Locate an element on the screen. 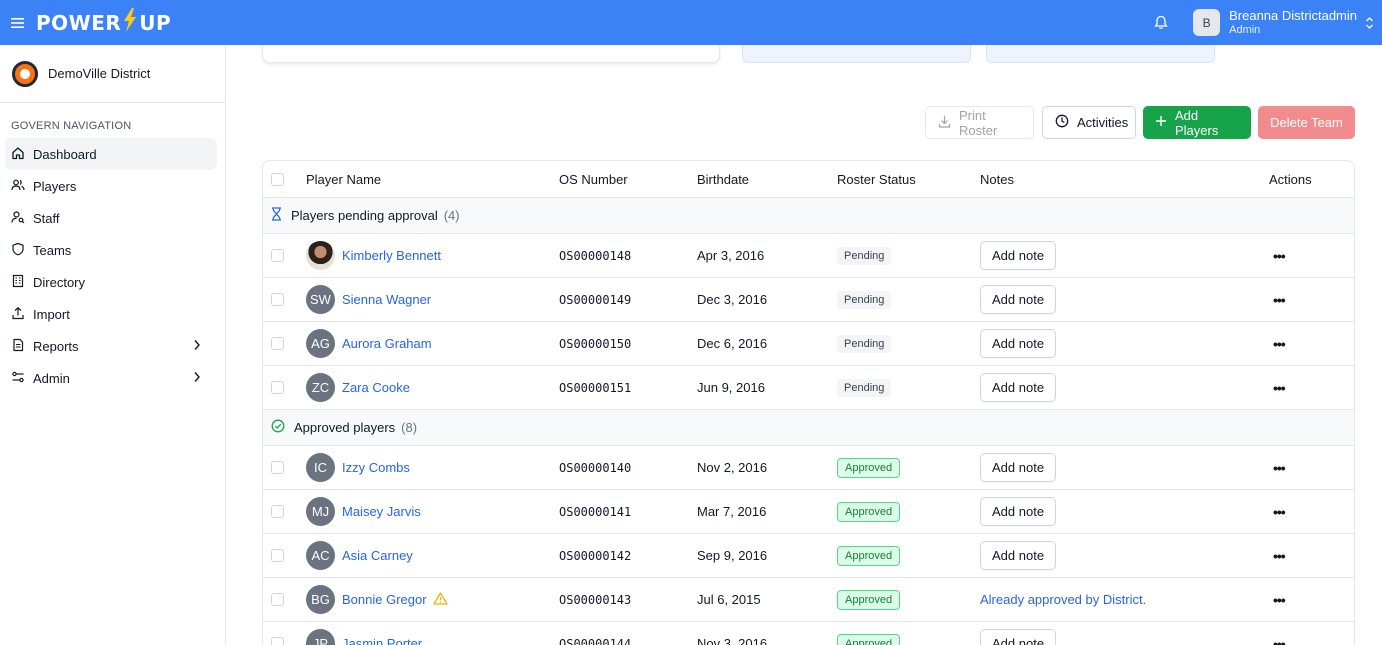 This screenshot has width=1382, height=645. home-icon is located at coordinates (22, 154).